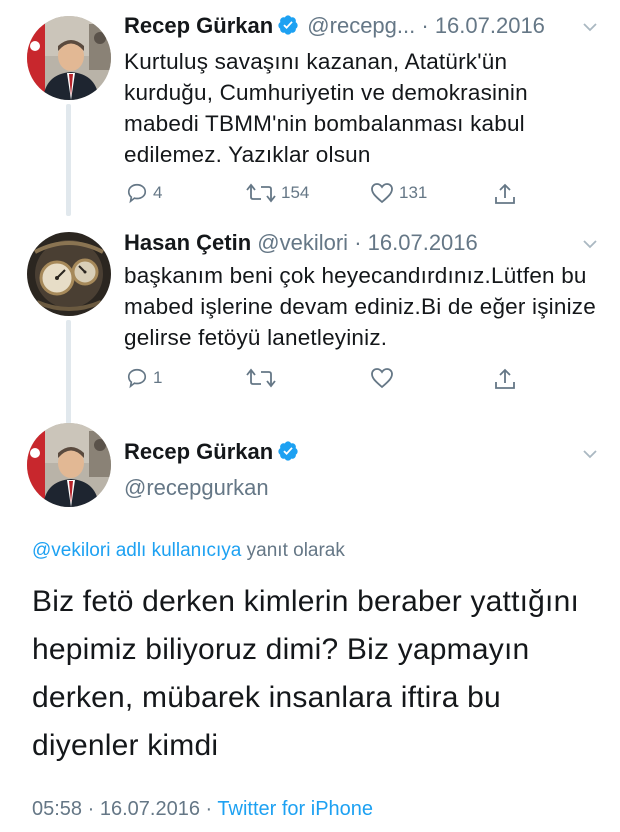  I want to click on tweet-actions: 1, so click(310, 382).